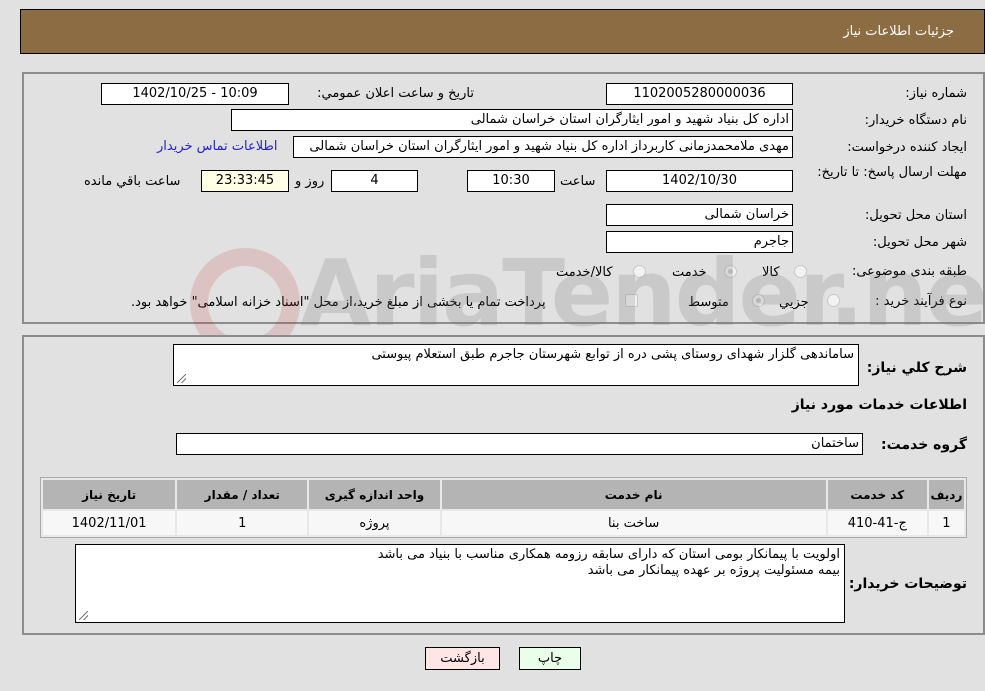  I want to click on category-radio-goods, so click(800, 271).